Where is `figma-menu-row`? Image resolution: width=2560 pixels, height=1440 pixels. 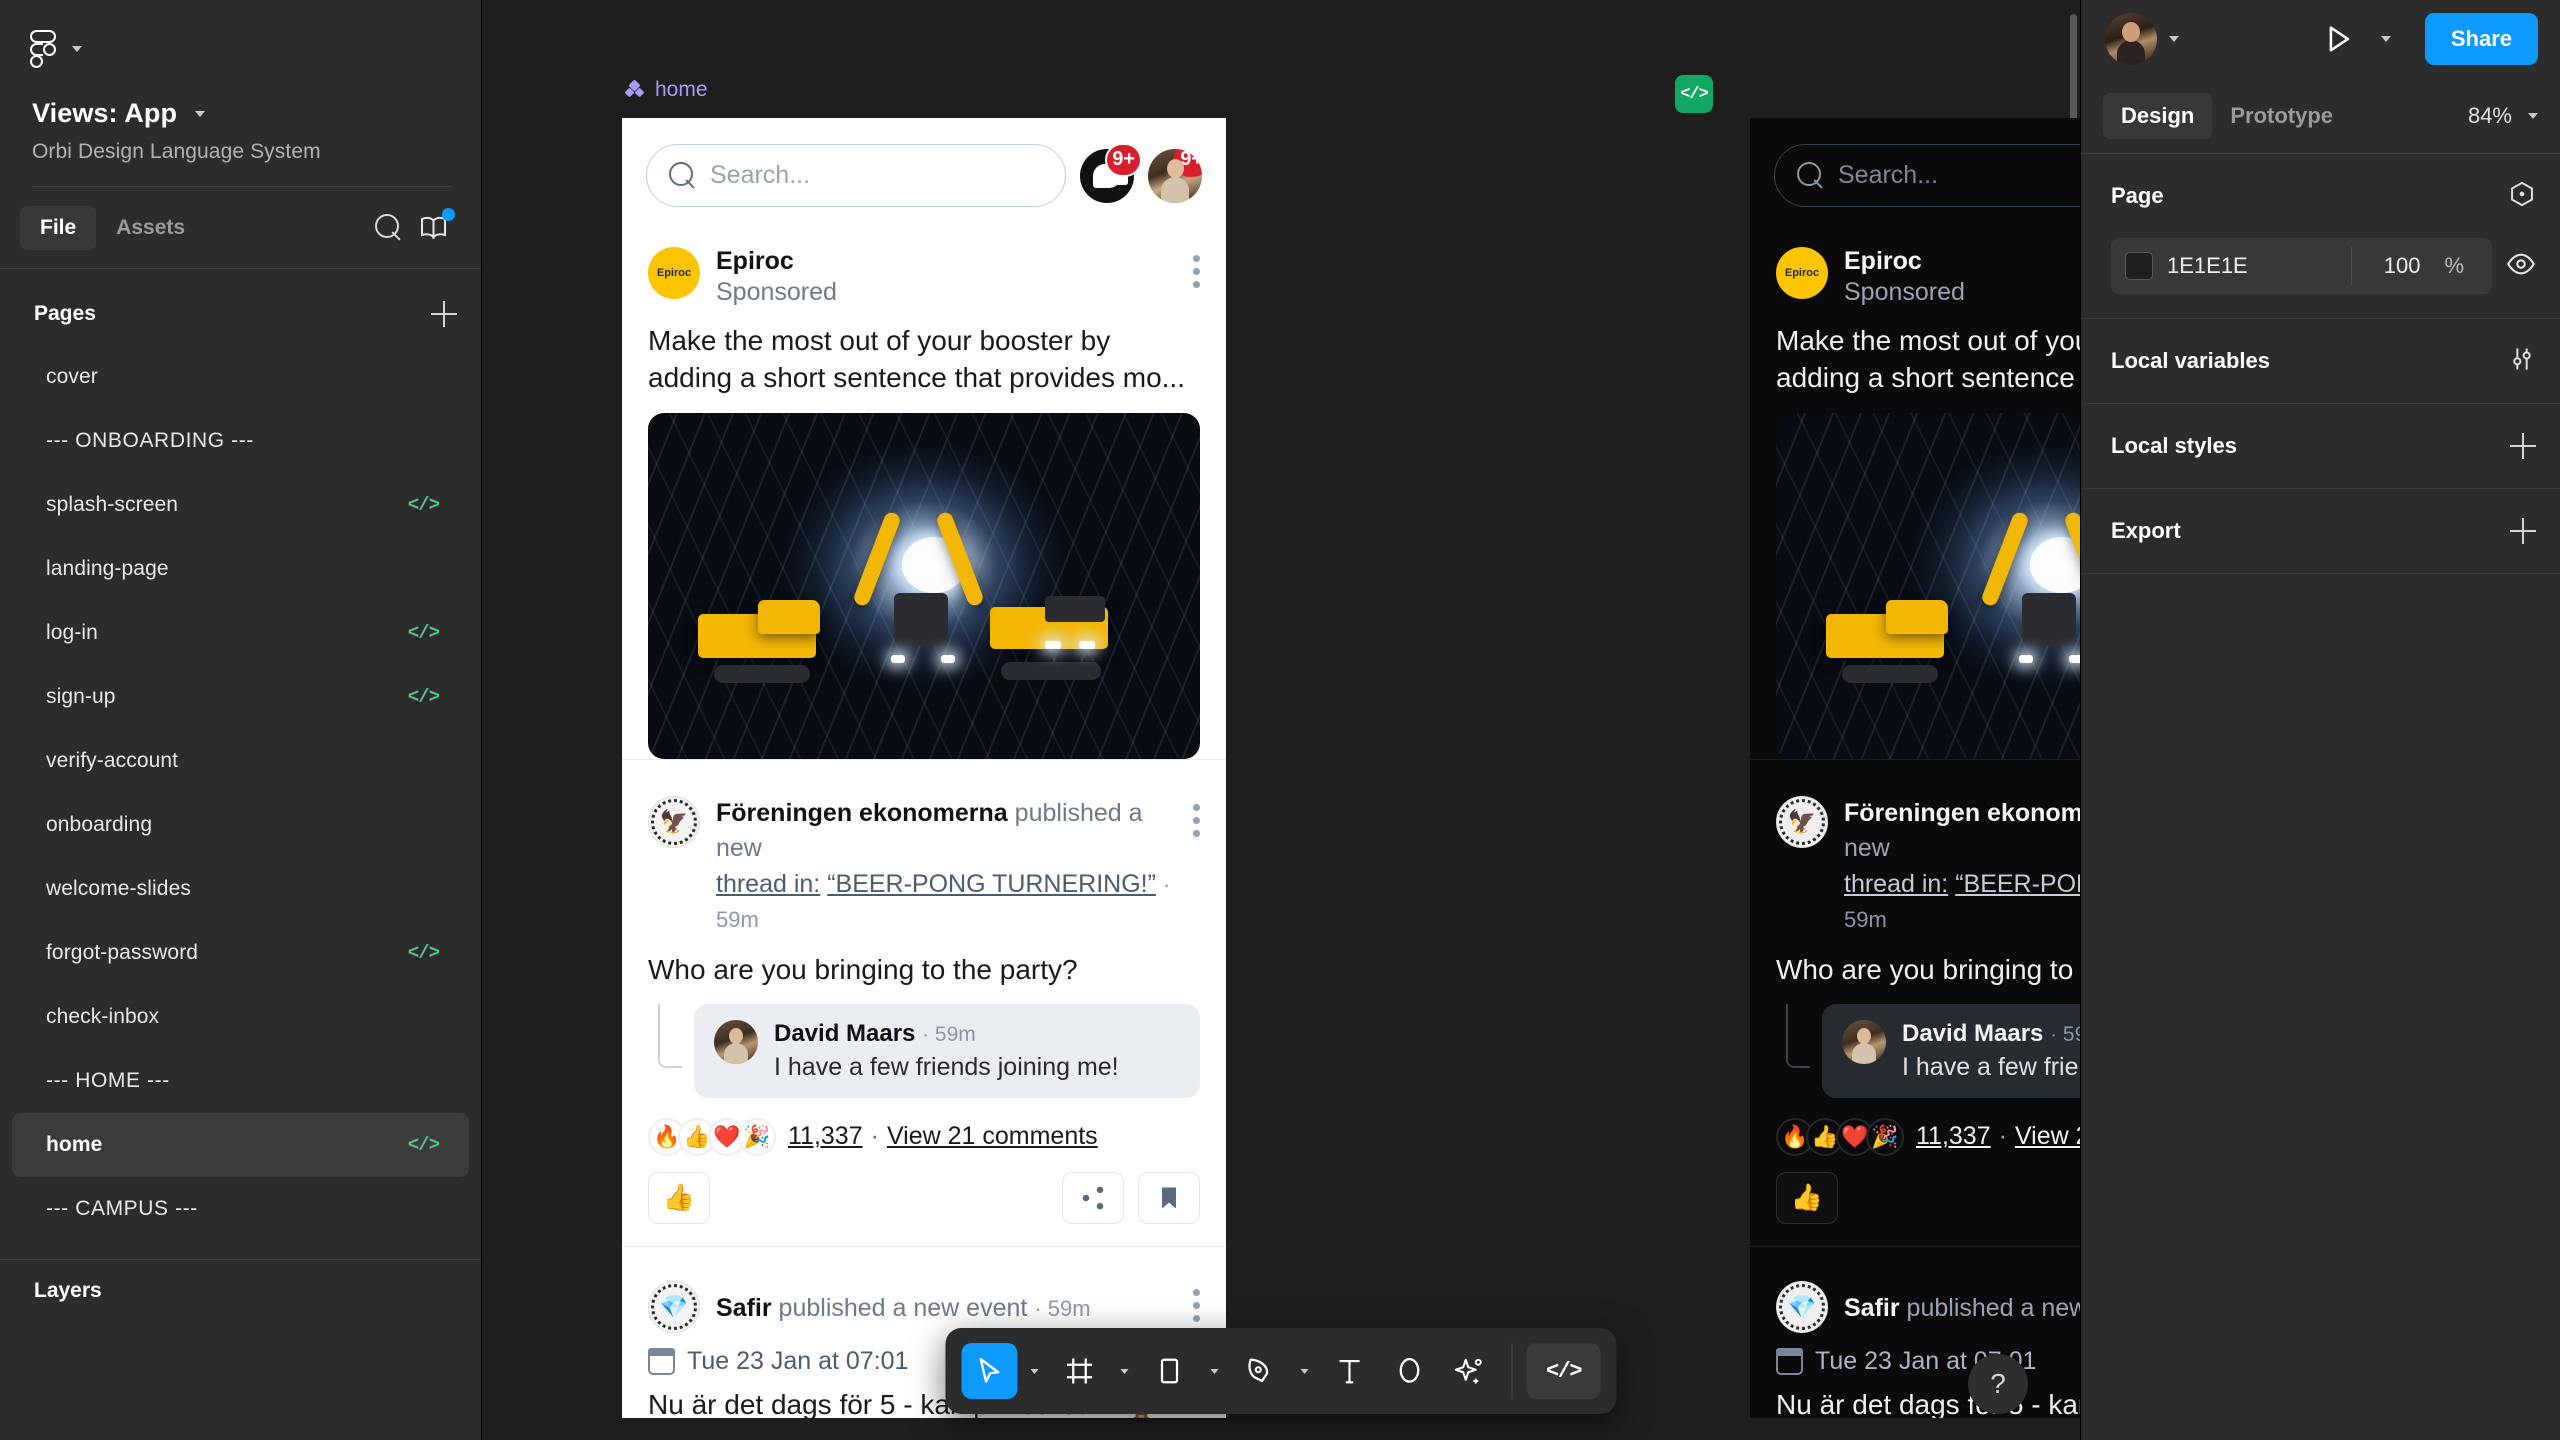
figma-menu-row is located at coordinates (240, 49).